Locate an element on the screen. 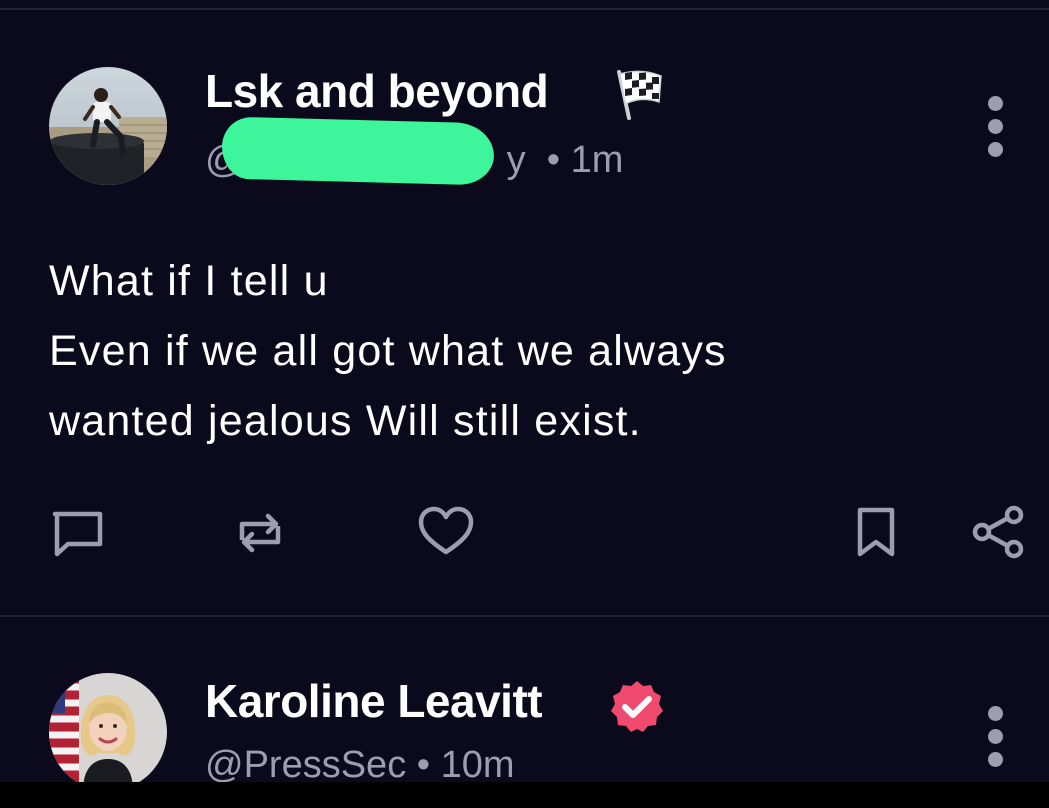 The width and height of the screenshot is (1049, 808). reply-button is located at coordinates (78, 532).